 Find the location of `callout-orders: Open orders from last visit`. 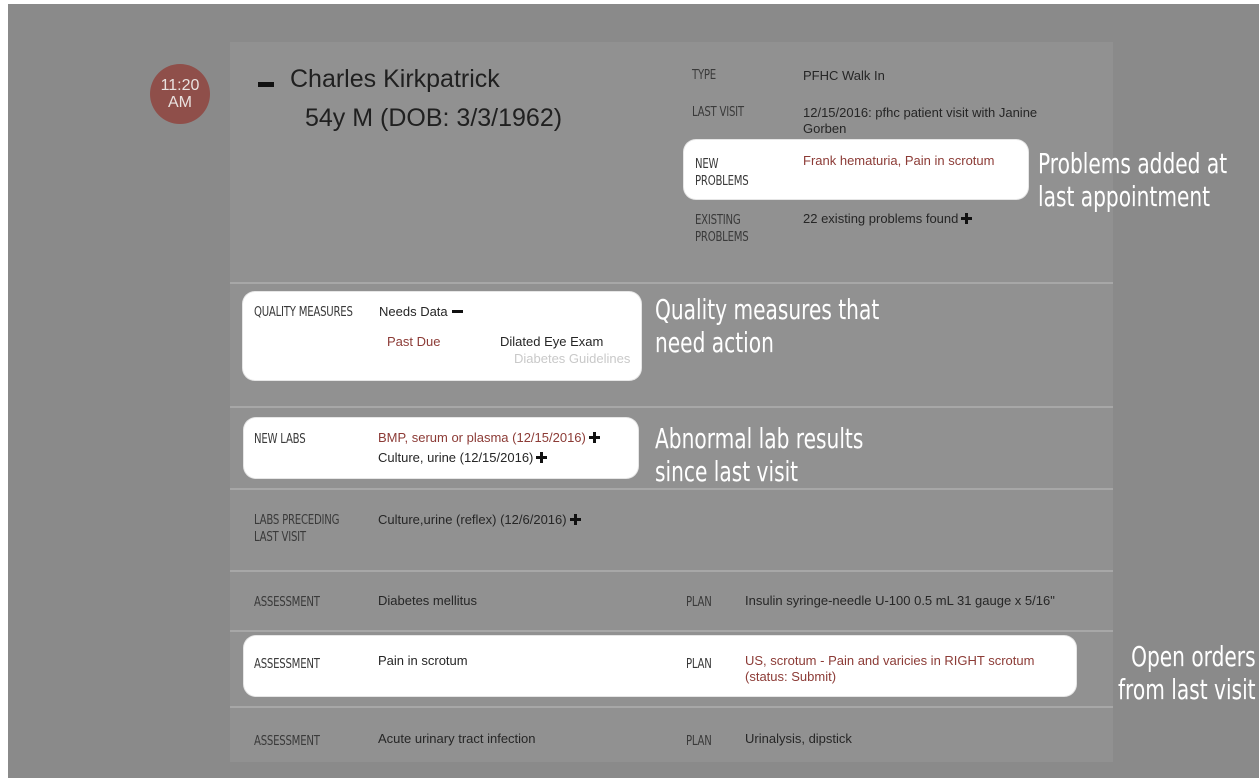

callout-orders: Open orders from last visit is located at coordinates (1186, 673).